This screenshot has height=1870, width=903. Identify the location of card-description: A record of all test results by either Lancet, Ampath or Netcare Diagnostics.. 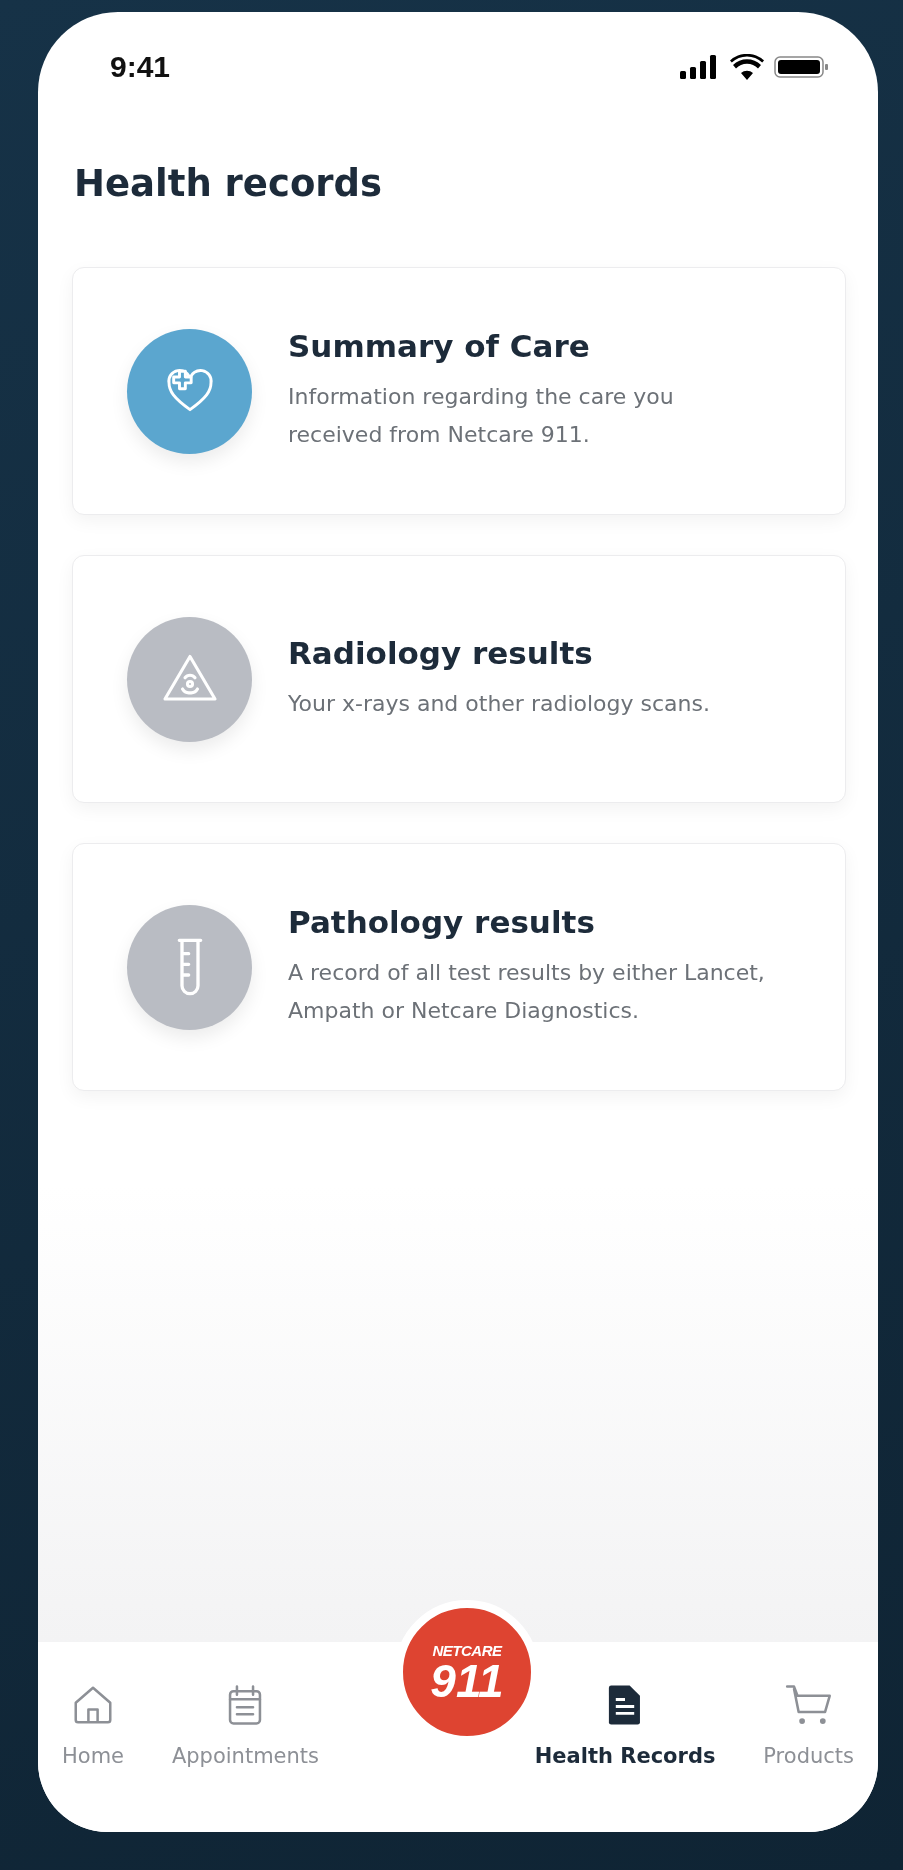
(527, 992).